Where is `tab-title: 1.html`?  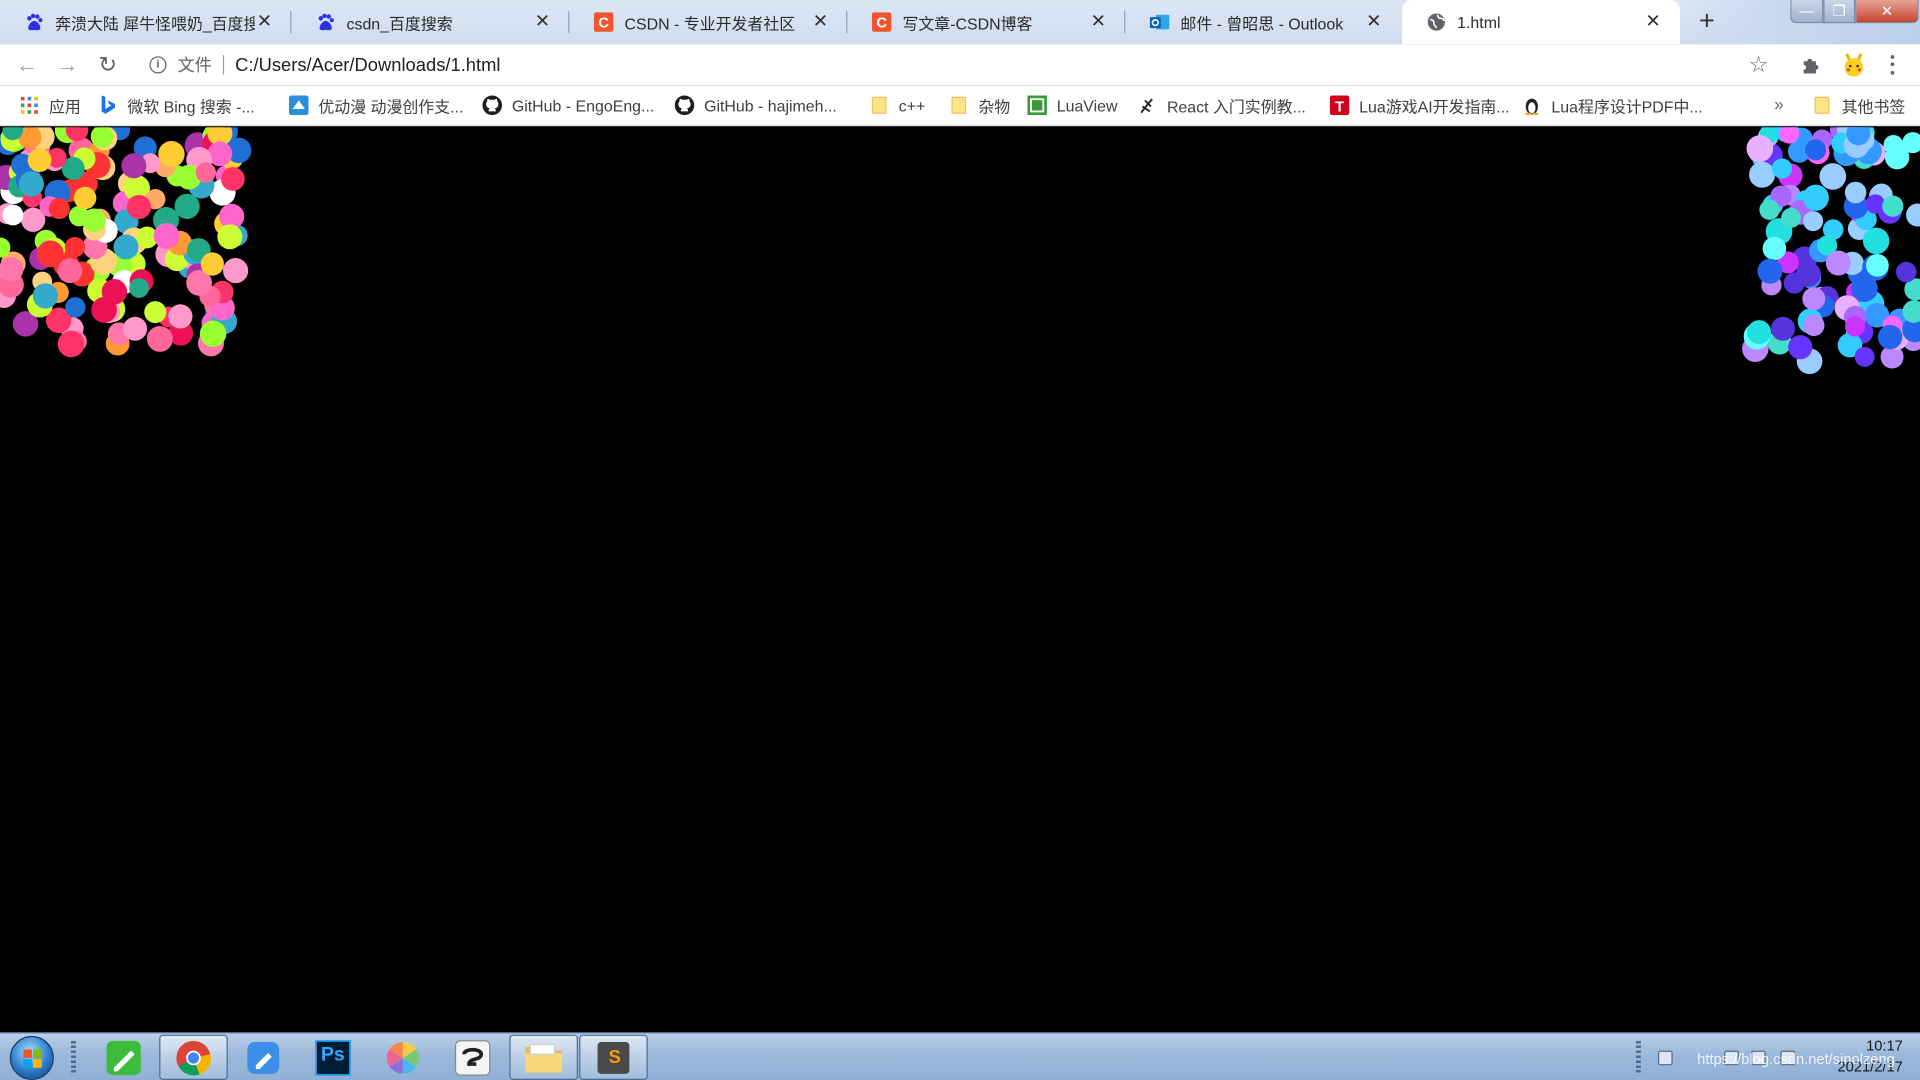 tab-title: 1.html is located at coordinates (1479, 22).